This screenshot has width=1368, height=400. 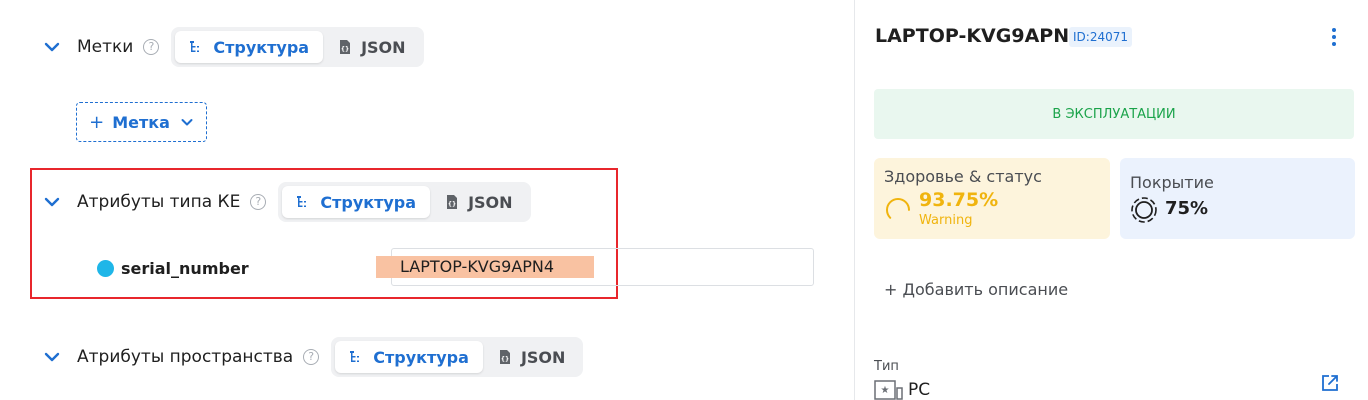 I want to click on type-label: Тип, so click(x=886, y=366).